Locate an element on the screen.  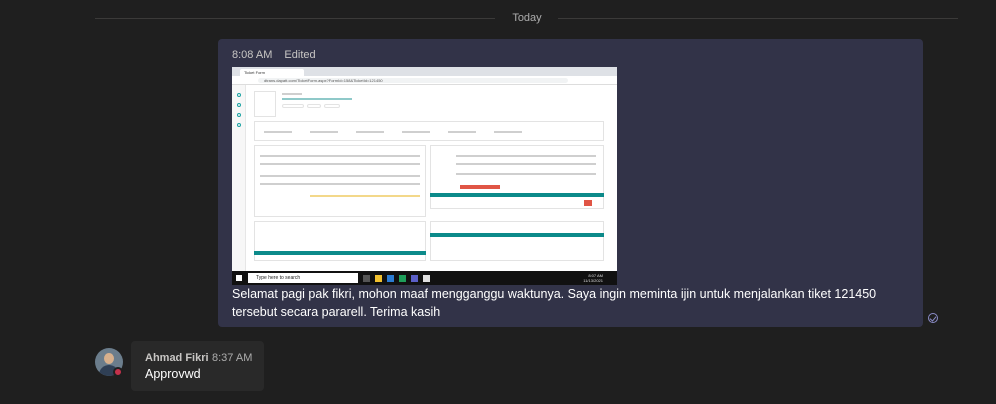
presence-busy-icon is located at coordinates (118, 372).